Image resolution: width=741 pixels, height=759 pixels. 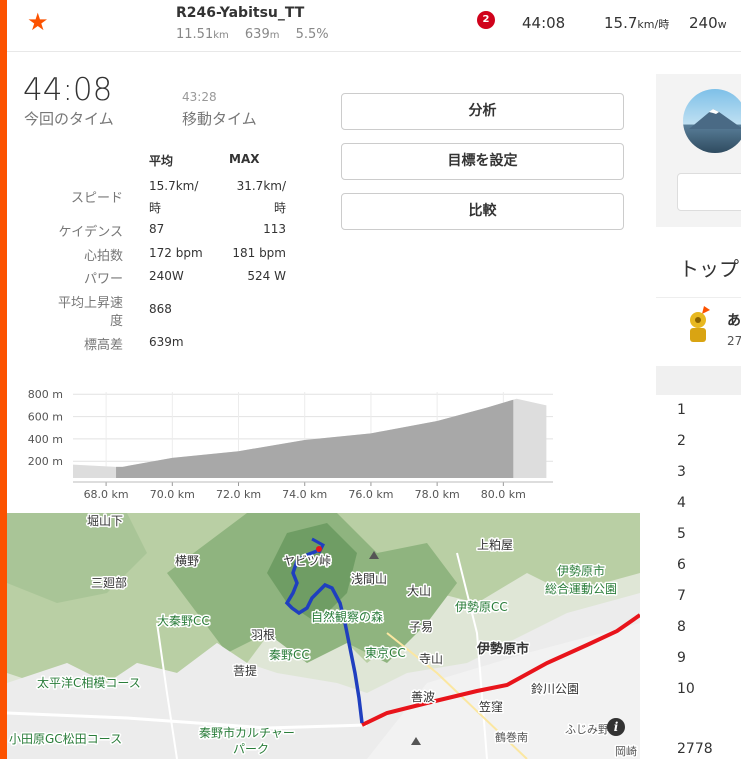 What do you see at coordinates (555, 688) in the screenshot?
I see `map-label-suzukawa: 鈴川公園` at bounding box center [555, 688].